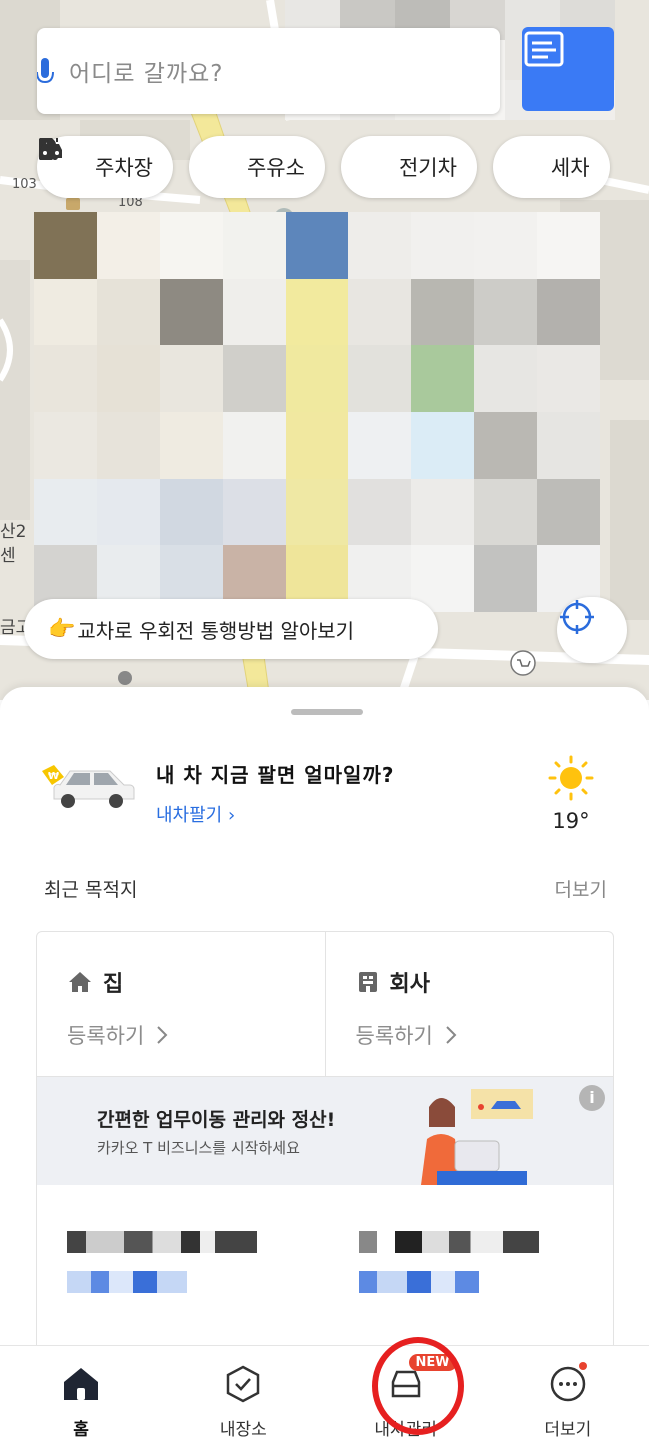 The width and height of the screenshot is (649, 1440). Describe the element at coordinates (8, 556) in the screenshot. I see `map-side-text-2: 센` at that location.